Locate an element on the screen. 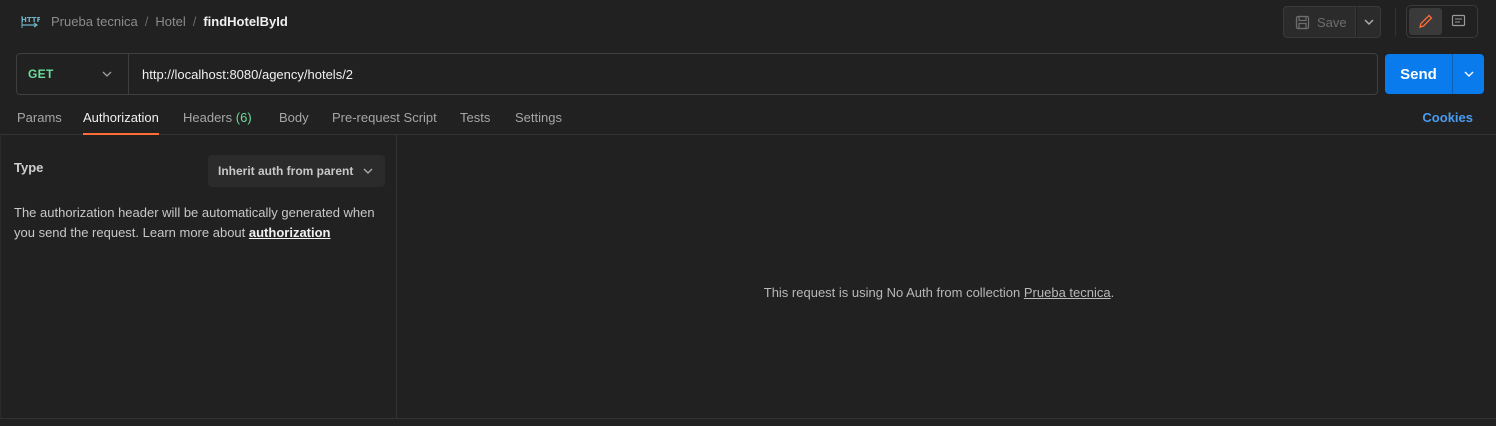 This screenshot has height=426, width=1496. send-button: Send is located at coordinates (1418, 74).